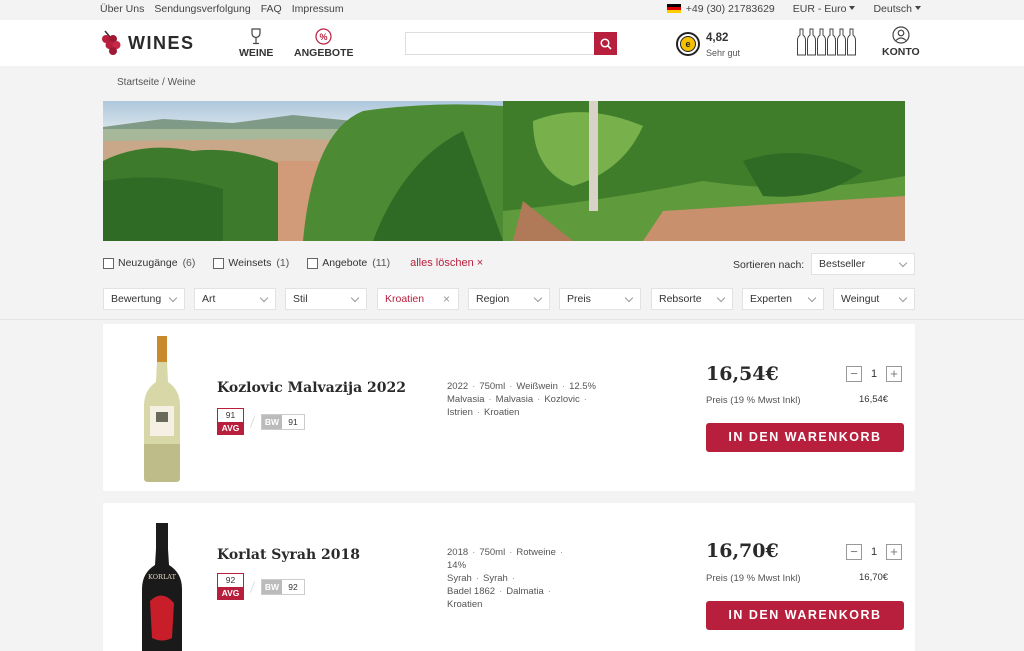 The image size is (1024, 651). I want to click on trusted-shops-seal-icon: e, so click(688, 44).